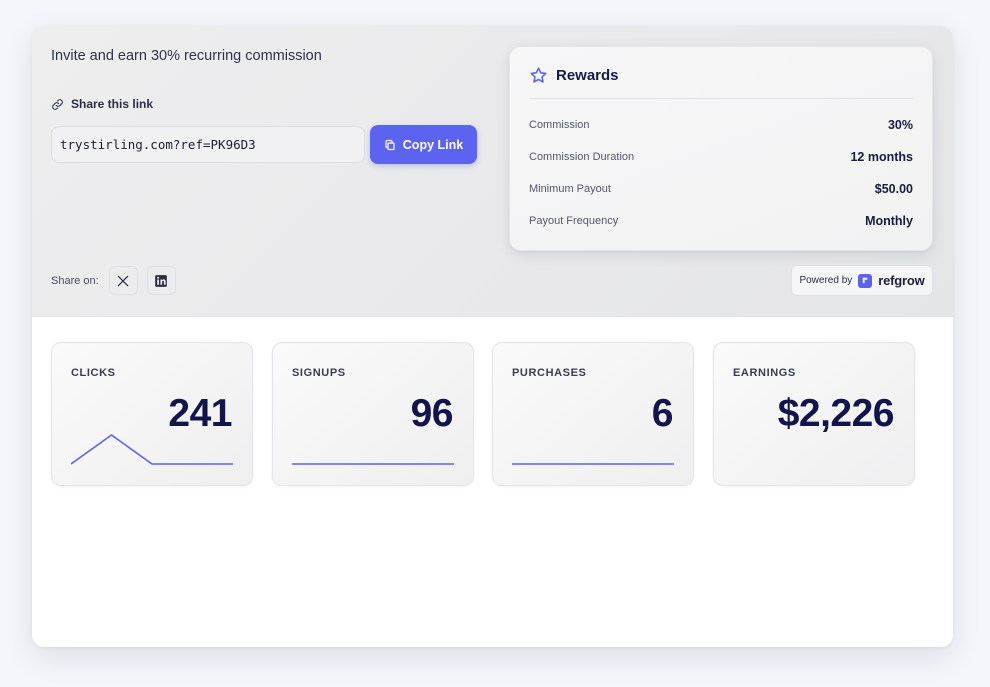 This screenshot has height=687, width=990. I want to click on copy-link-button: Copy Link, so click(423, 144).